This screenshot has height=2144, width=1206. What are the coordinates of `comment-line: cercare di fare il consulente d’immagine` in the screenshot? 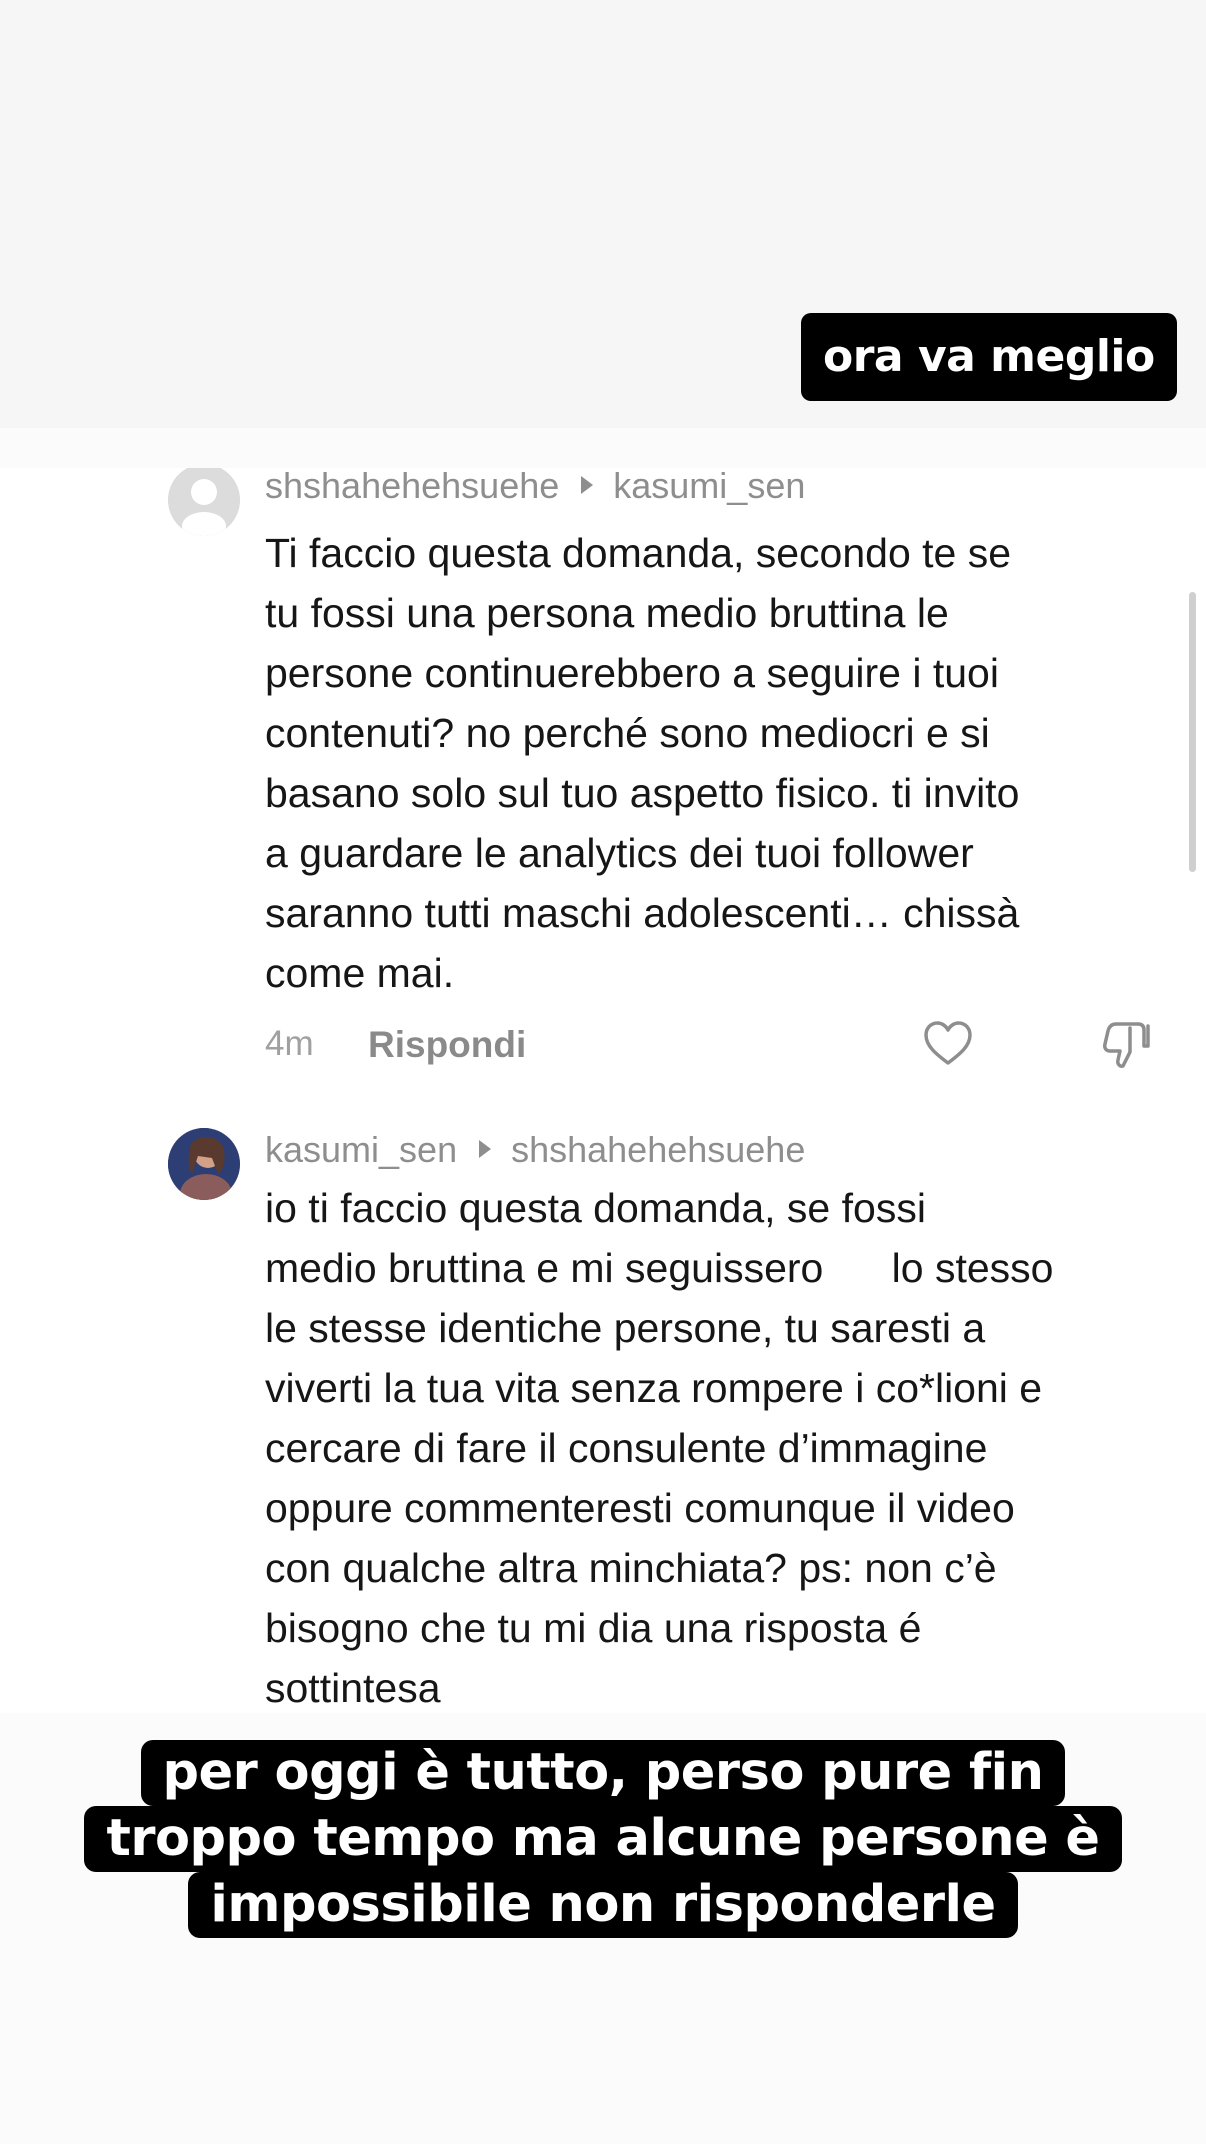 It's located at (626, 1448).